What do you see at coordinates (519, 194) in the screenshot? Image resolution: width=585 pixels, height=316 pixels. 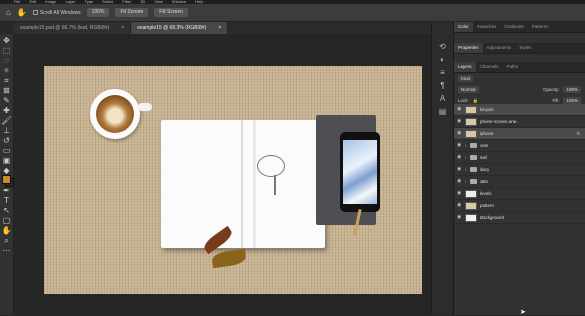 I see `layer-row: ◉ levels` at bounding box center [519, 194].